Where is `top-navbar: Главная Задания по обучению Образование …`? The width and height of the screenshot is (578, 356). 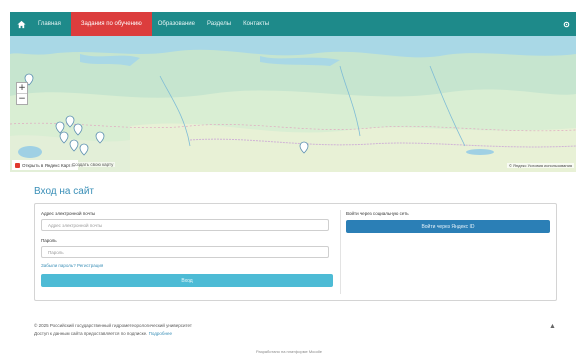
top-navbar: Главная Задания по обучению Образование … is located at coordinates (293, 24).